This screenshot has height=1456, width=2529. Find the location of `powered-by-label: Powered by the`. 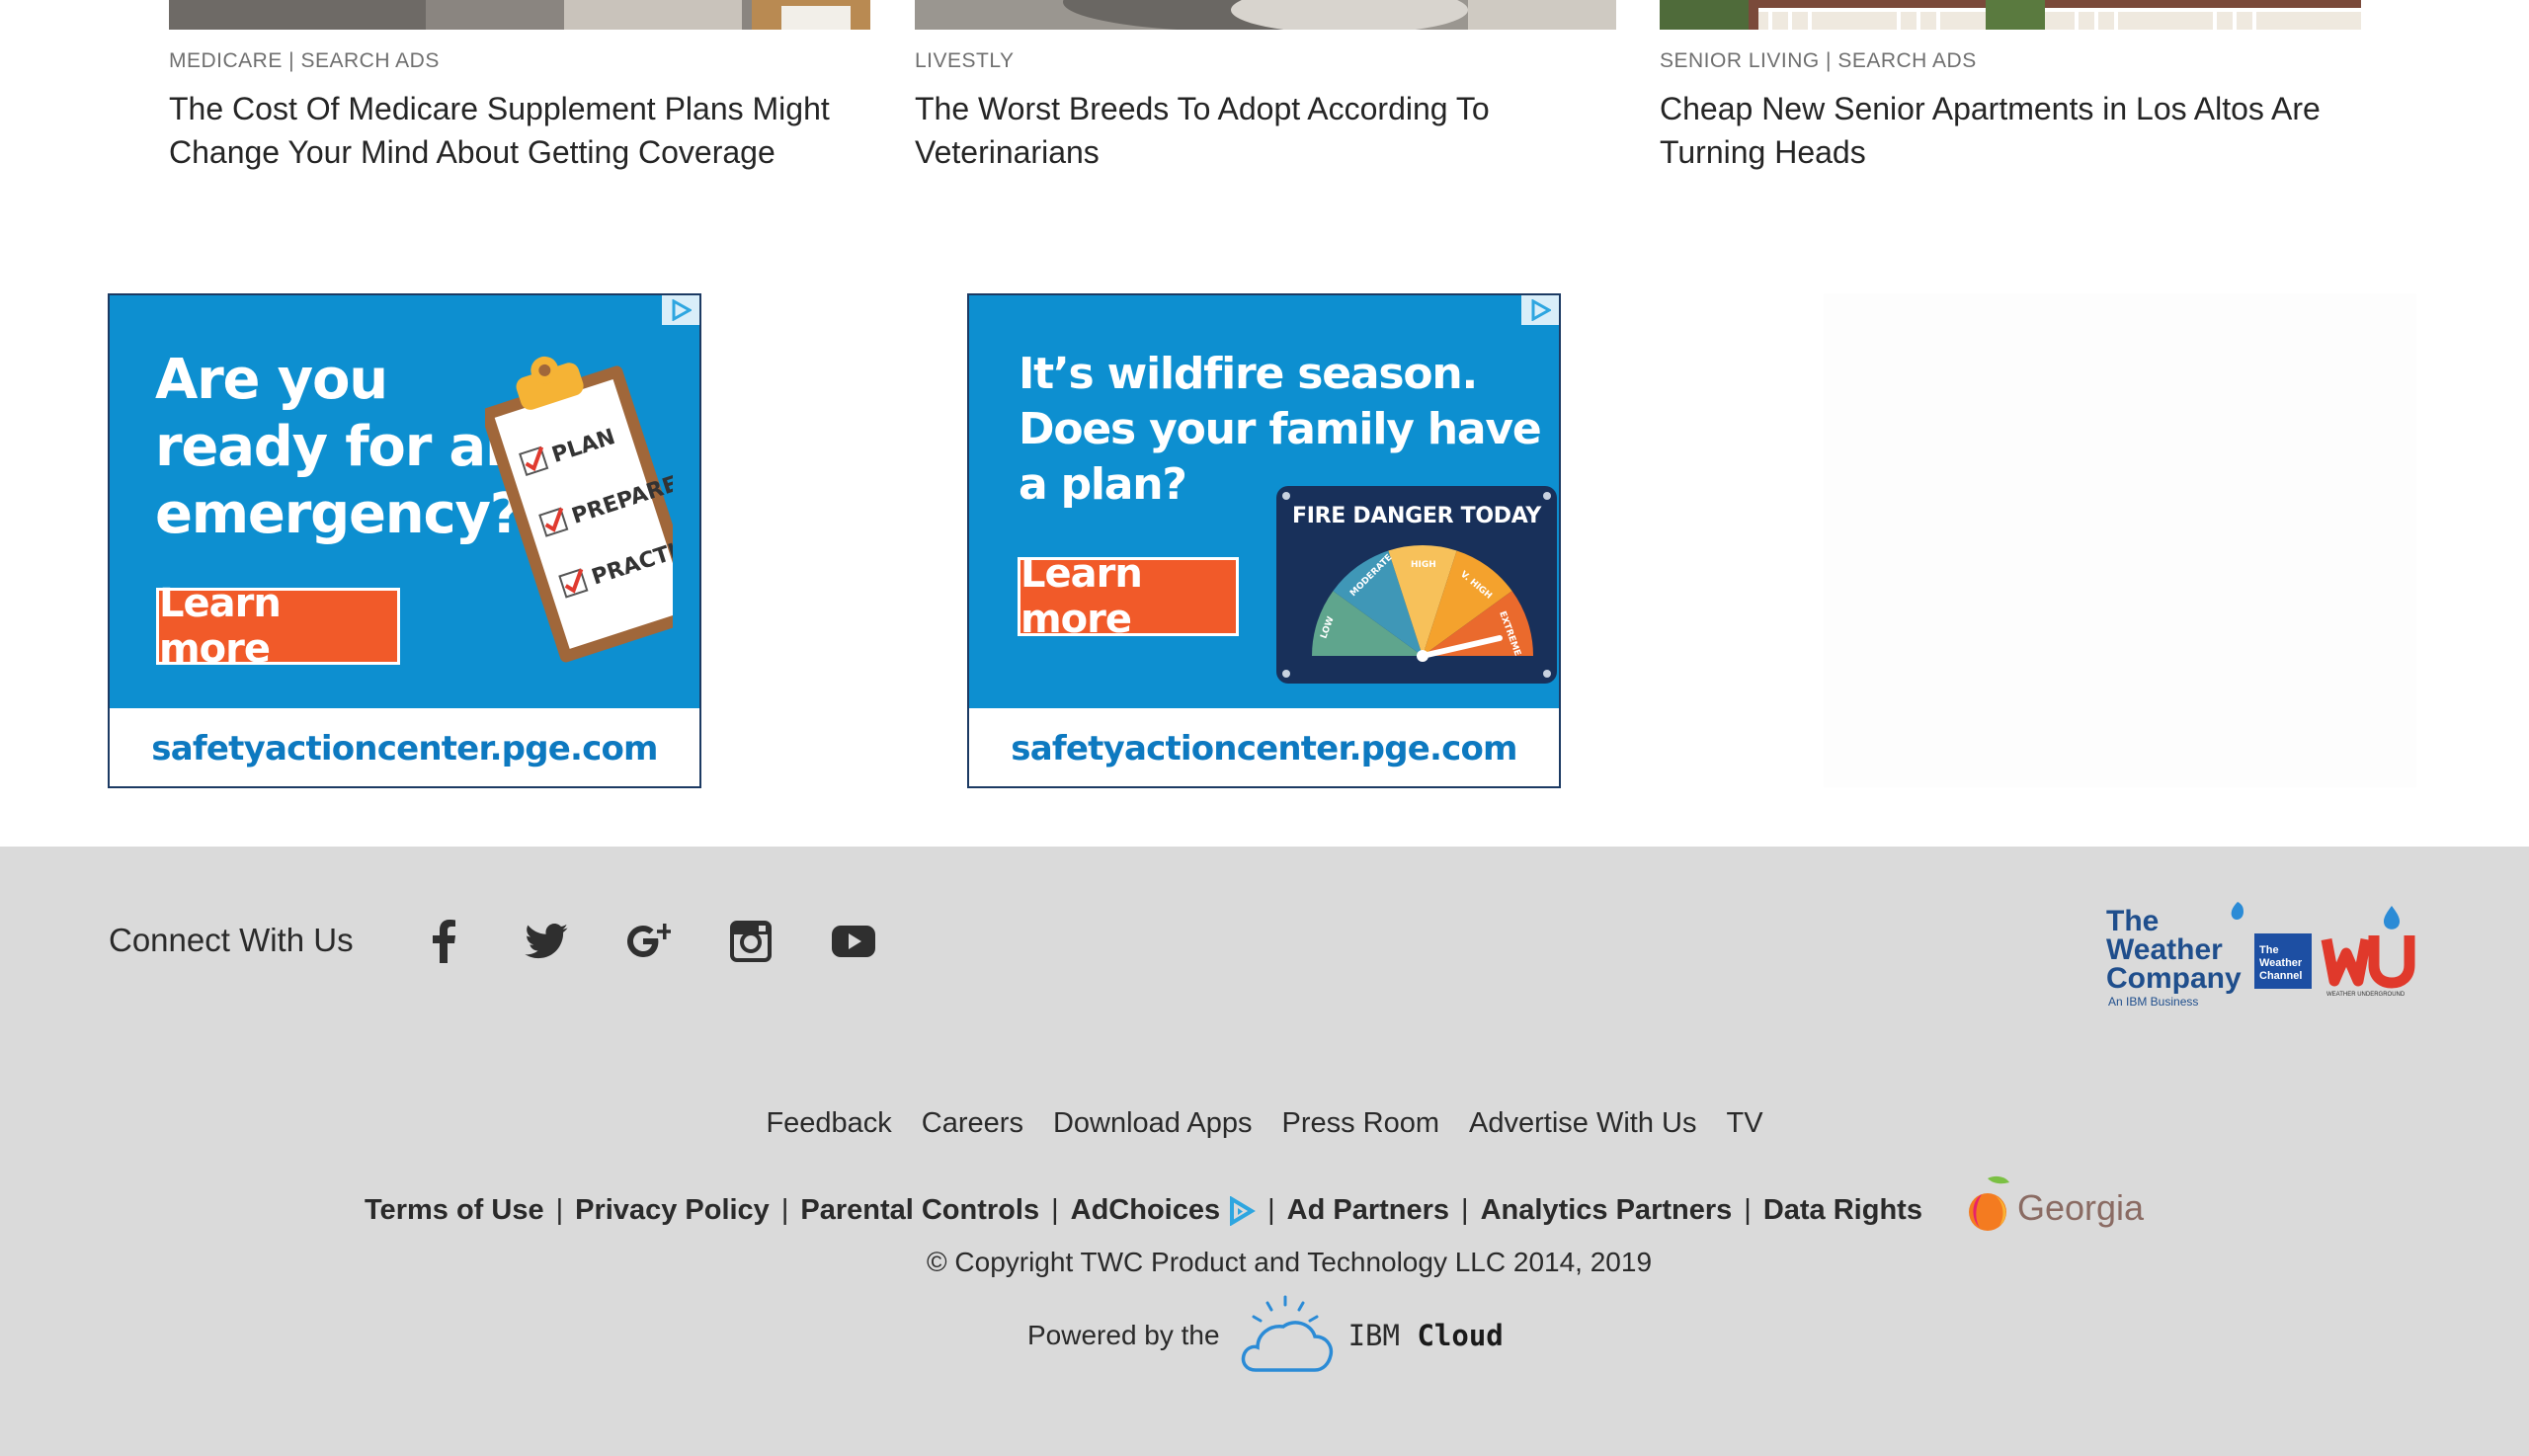

powered-by-label: Powered by the is located at coordinates (1123, 1335).